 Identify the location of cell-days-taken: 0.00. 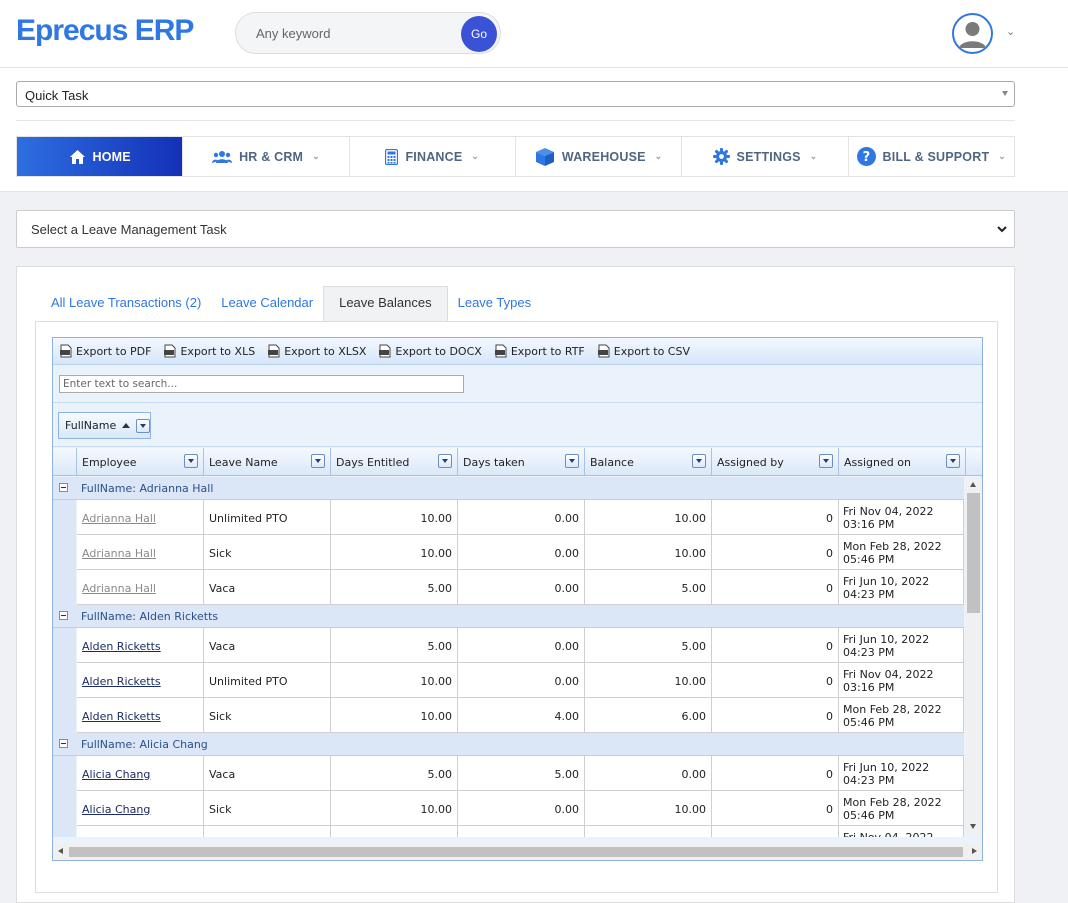
(521, 808).